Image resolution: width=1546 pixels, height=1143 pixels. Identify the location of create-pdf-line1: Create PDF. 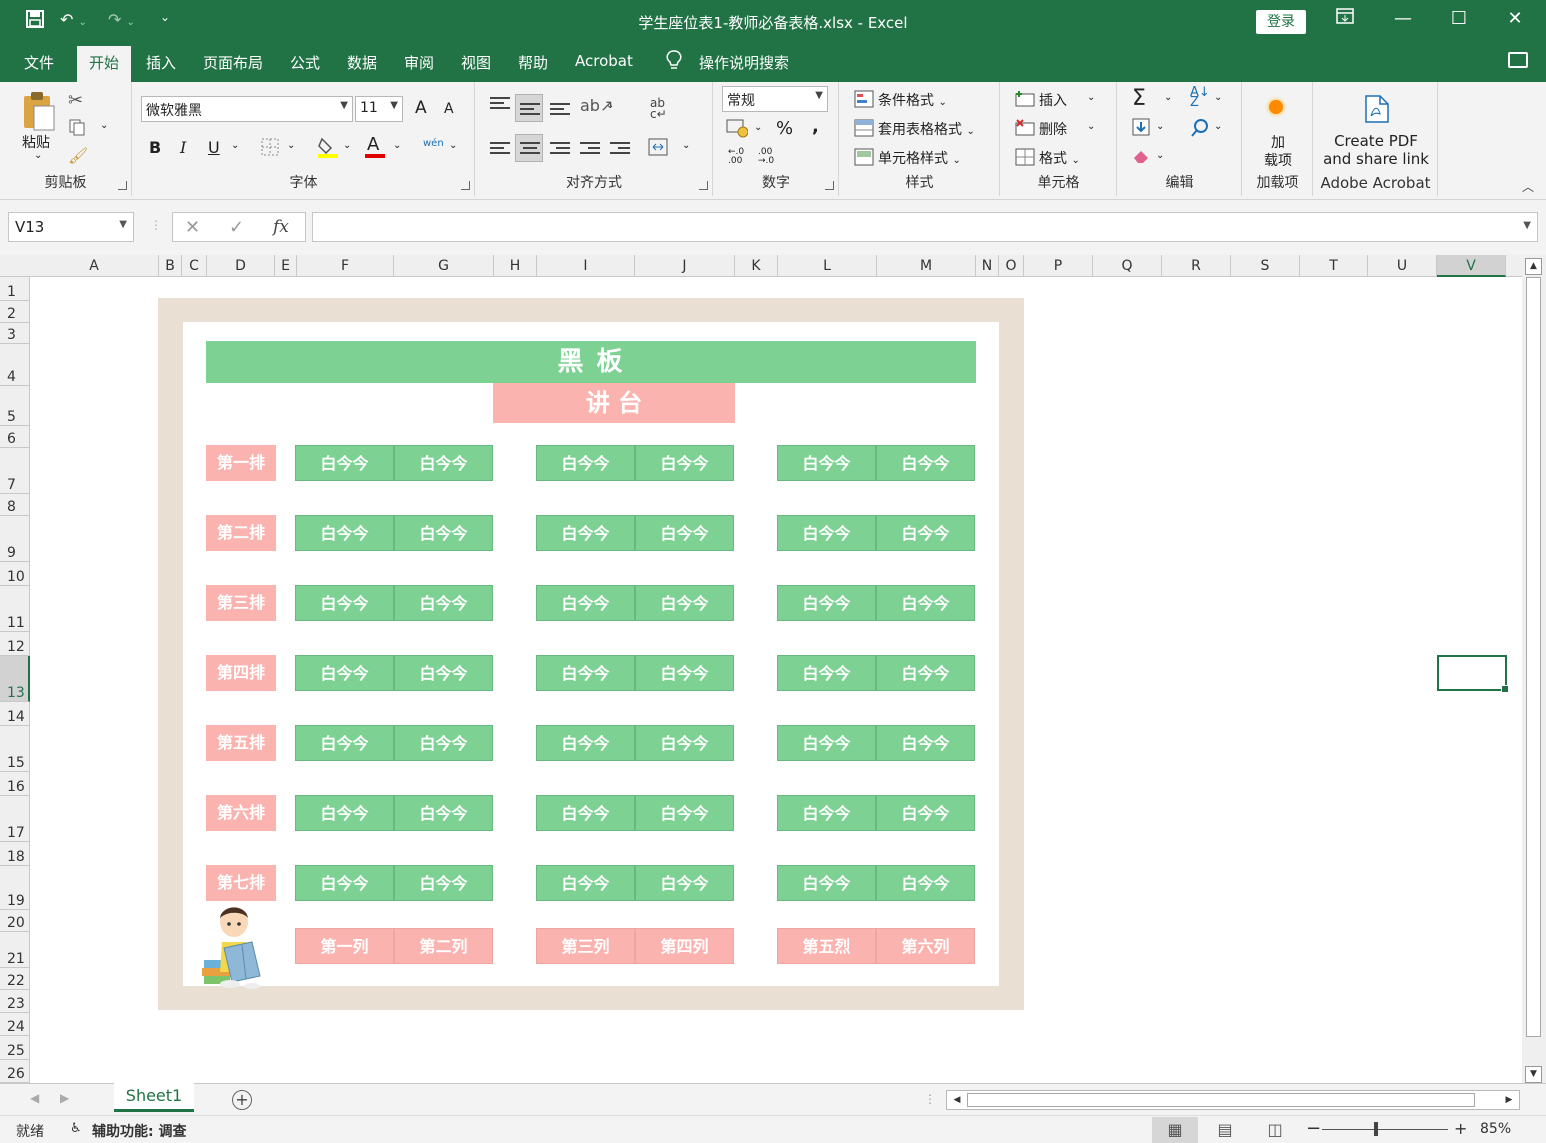
(1376, 141).